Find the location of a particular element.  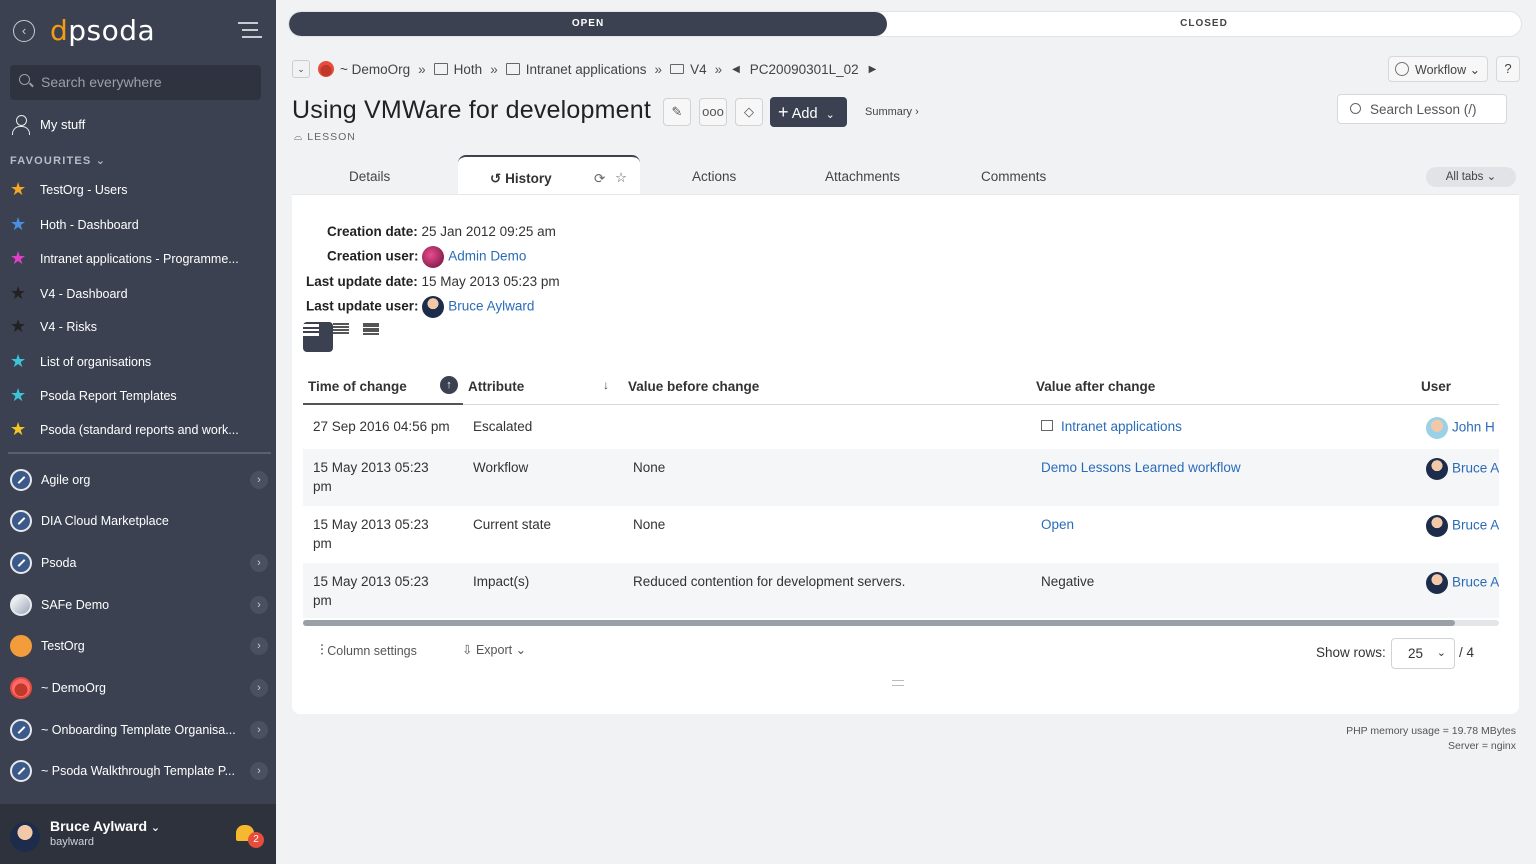

breadcrumb-portfolio: Hoth is located at coordinates (468, 69).